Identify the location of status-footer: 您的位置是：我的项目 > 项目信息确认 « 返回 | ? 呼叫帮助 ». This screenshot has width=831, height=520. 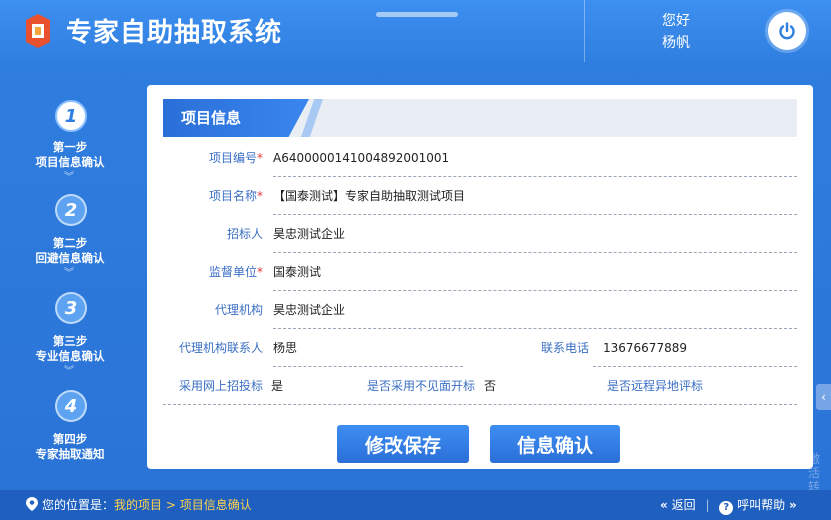
(415, 505).